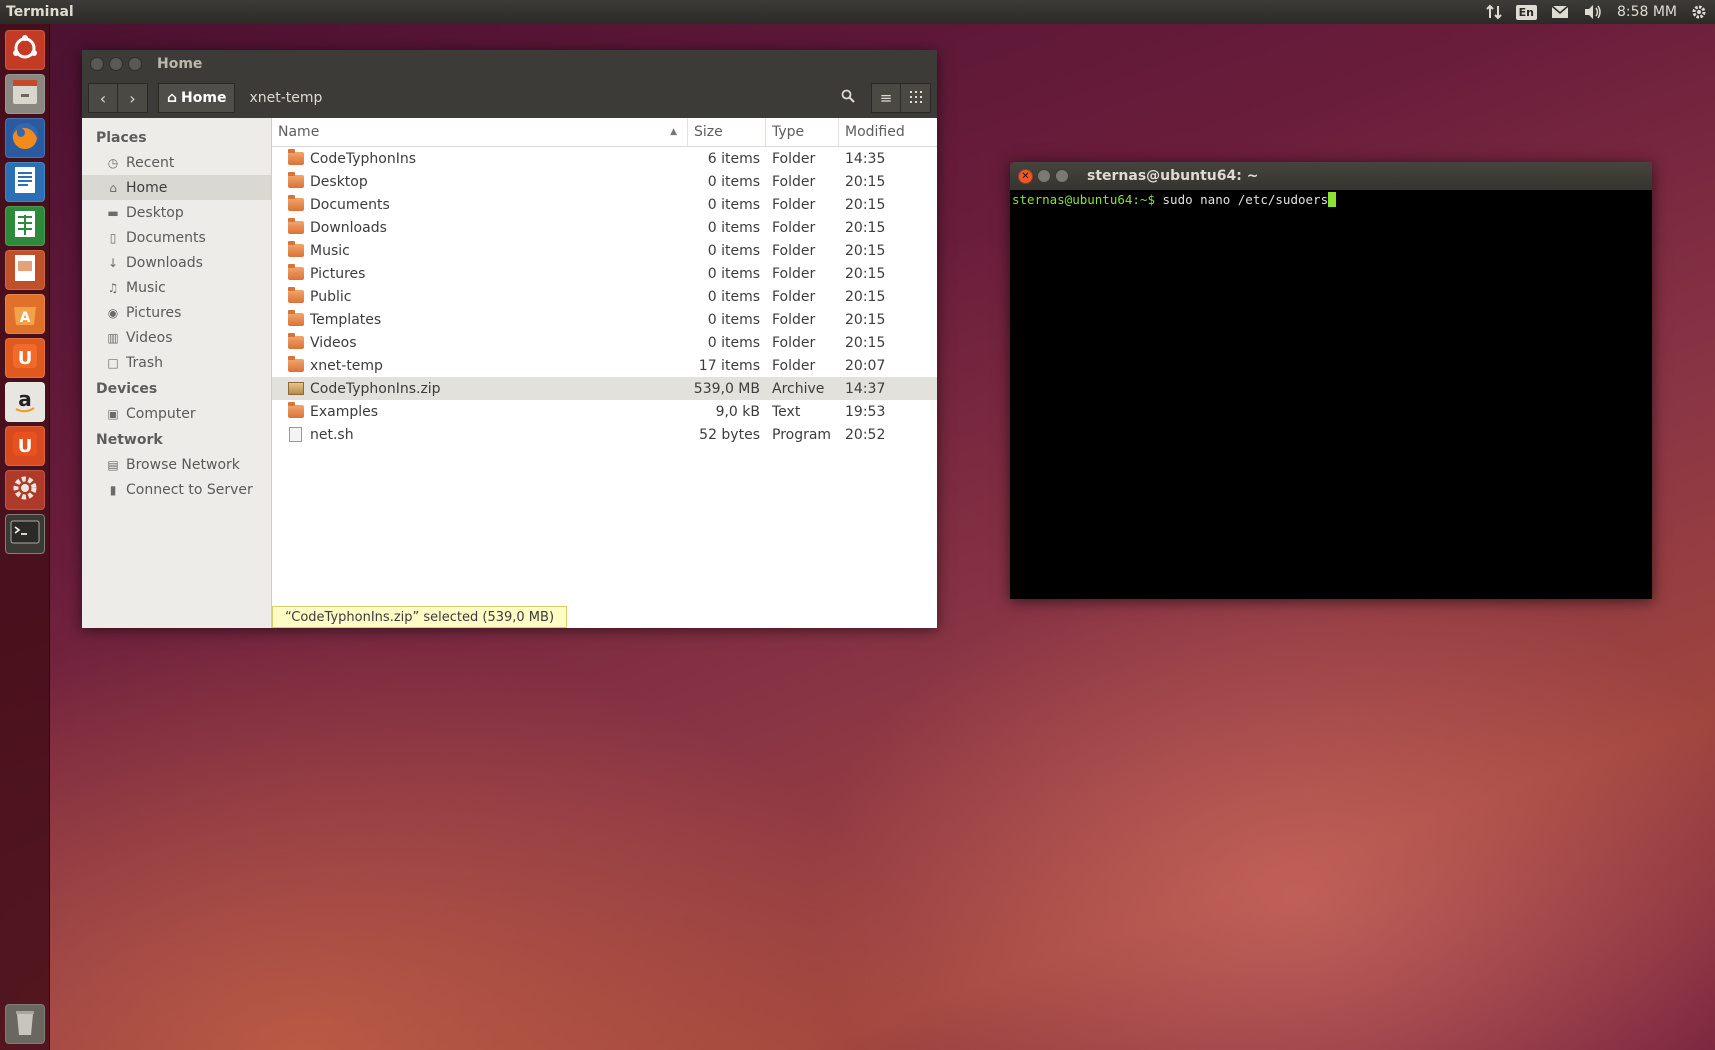 The image size is (1715, 1050). What do you see at coordinates (604, 365) in the screenshot?
I see `file-row: xnet-temp 17 items Folder 20:07` at bounding box center [604, 365].